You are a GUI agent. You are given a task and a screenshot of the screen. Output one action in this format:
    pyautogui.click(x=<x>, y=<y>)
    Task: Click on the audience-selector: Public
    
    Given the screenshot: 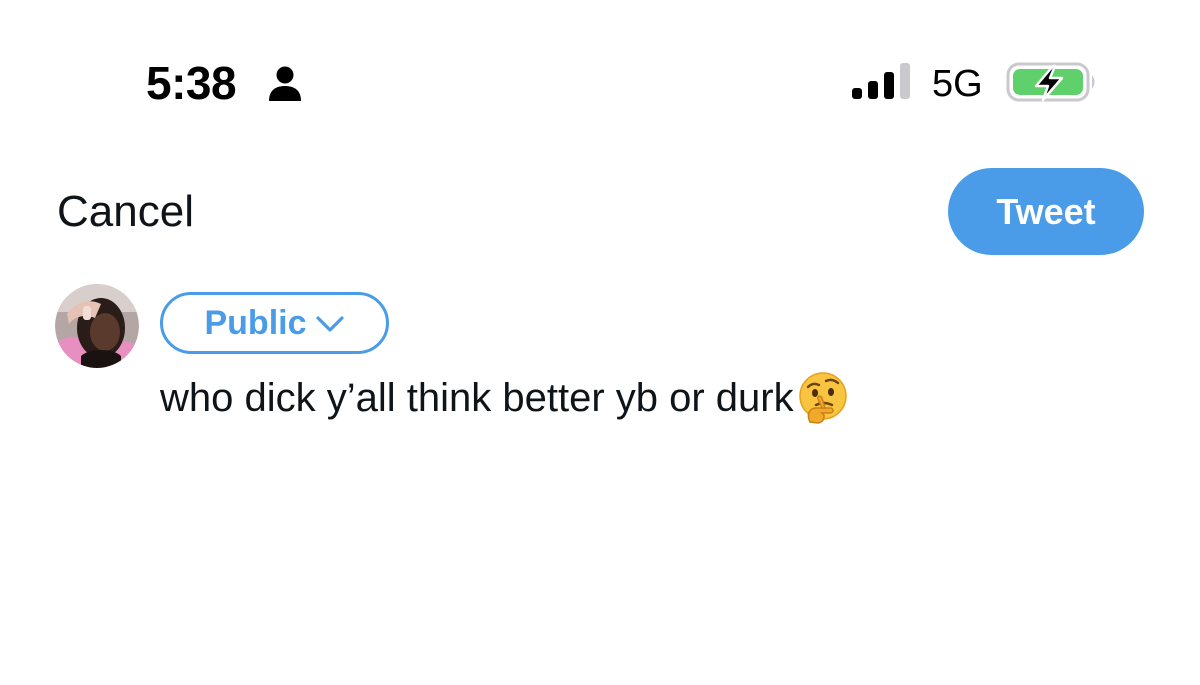 What is the action you would take?
    pyautogui.click(x=274, y=323)
    